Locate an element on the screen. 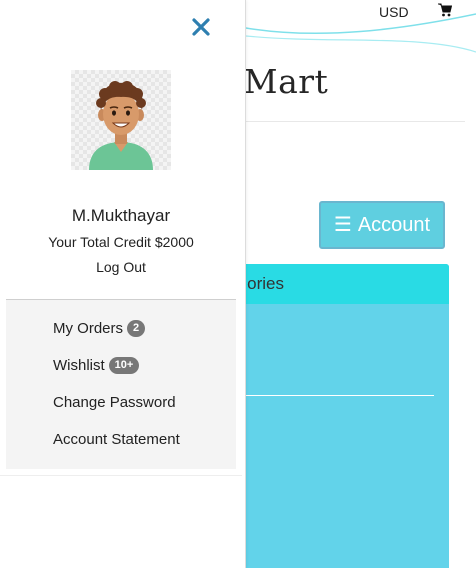 Image resolution: width=476 pixels, height=568 pixels. account-menu-button: ☰ Account is located at coordinates (382, 225).